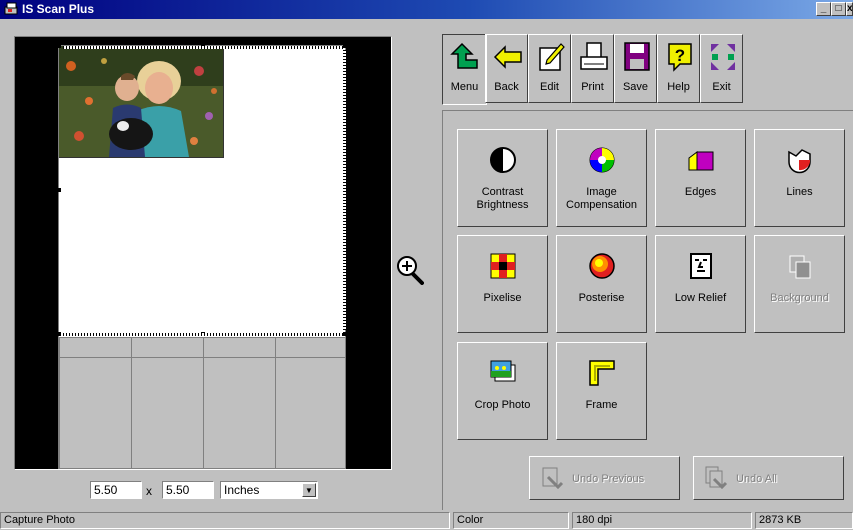 This screenshot has width=853, height=530. I want to click on save-button: Save, so click(635, 68).